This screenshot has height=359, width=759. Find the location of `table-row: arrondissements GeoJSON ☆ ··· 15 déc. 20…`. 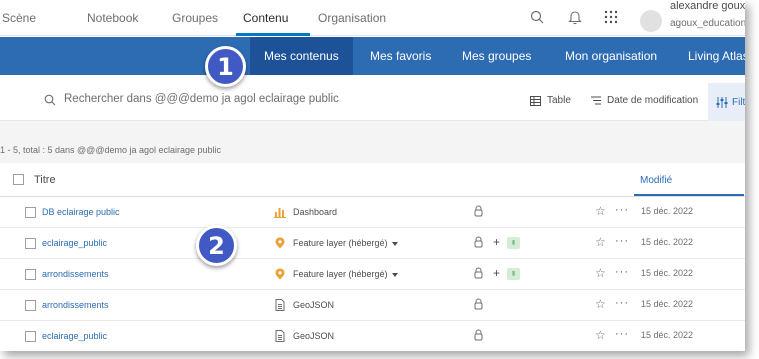

table-row: arrondissements GeoJSON ☆ ··· 15 déc. 20… is located at coordinates (372, 305).